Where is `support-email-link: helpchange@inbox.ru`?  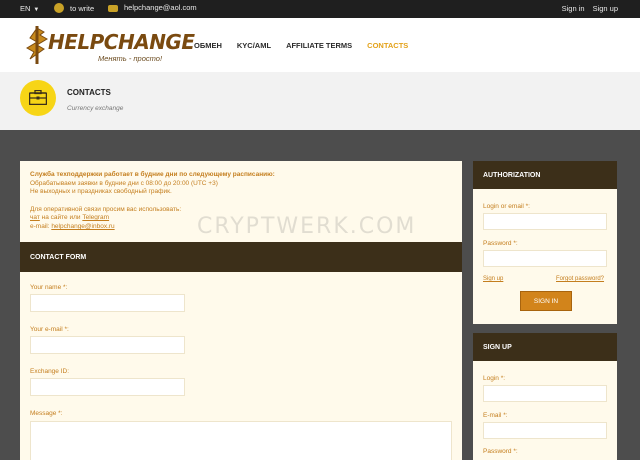
support-email-link: helpchange@inbox.ru is located at coordinates (82, 226).